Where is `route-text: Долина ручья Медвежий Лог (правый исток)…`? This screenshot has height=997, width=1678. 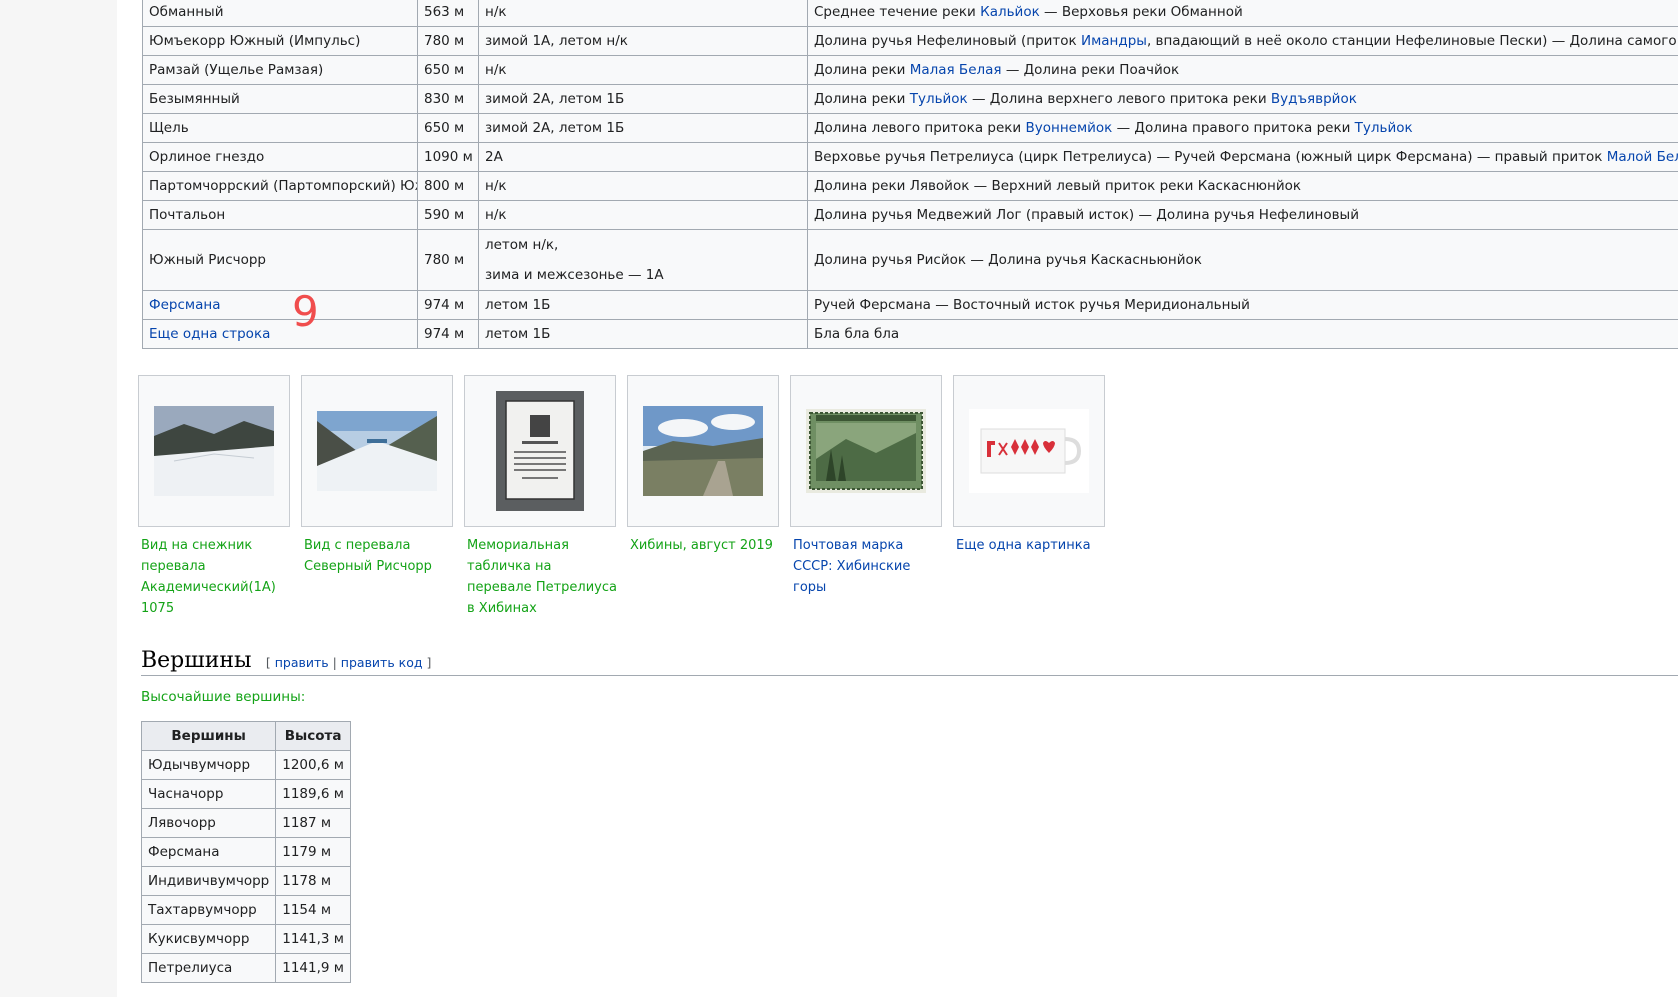
route-text: Долина ручья Медвежий Лог (правый исток)… is located at coordinates (1086, 214).